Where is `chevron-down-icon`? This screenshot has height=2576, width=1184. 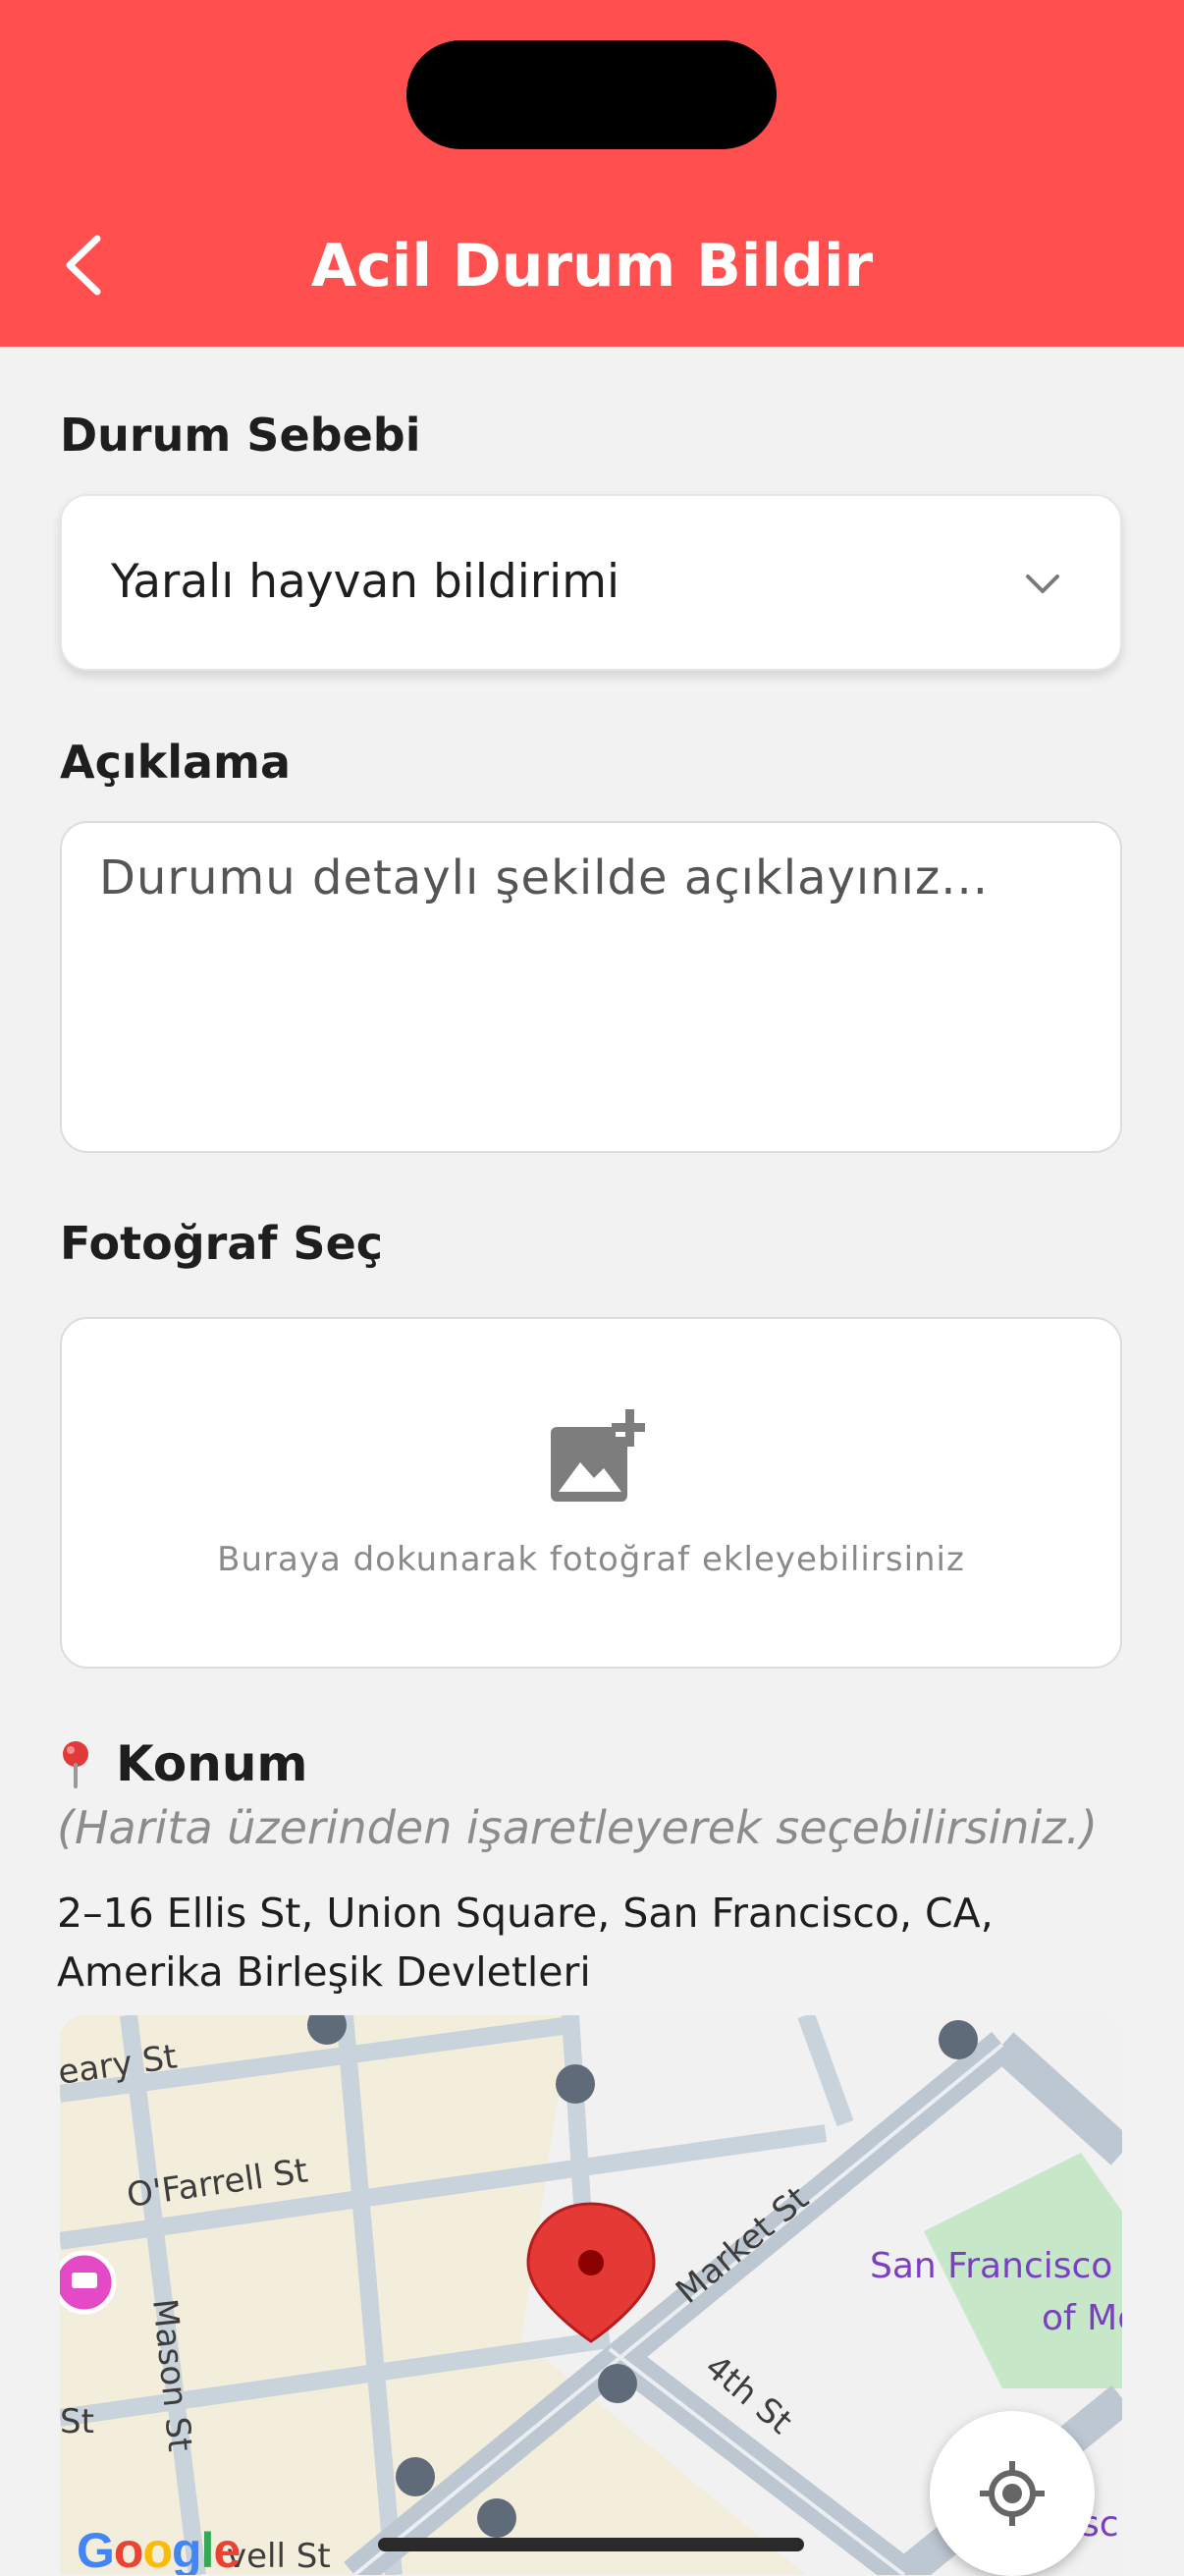 chevron-down-icon is located at coordinates (1042, 584).